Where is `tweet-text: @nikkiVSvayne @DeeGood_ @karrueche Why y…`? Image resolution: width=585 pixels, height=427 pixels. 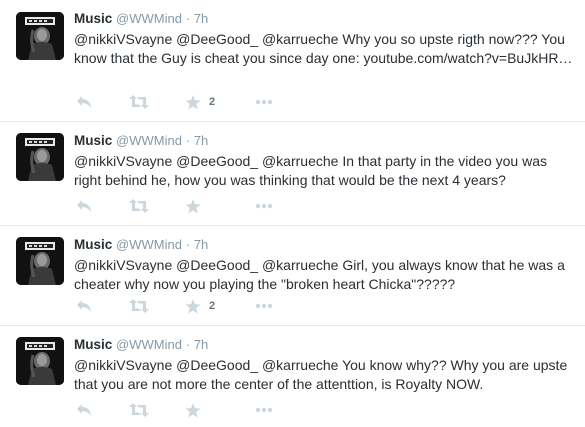
tweet-text: @nikkiVSvayne @DeeGood_ @karrueche Why y… is located at coordinates (323, 48).